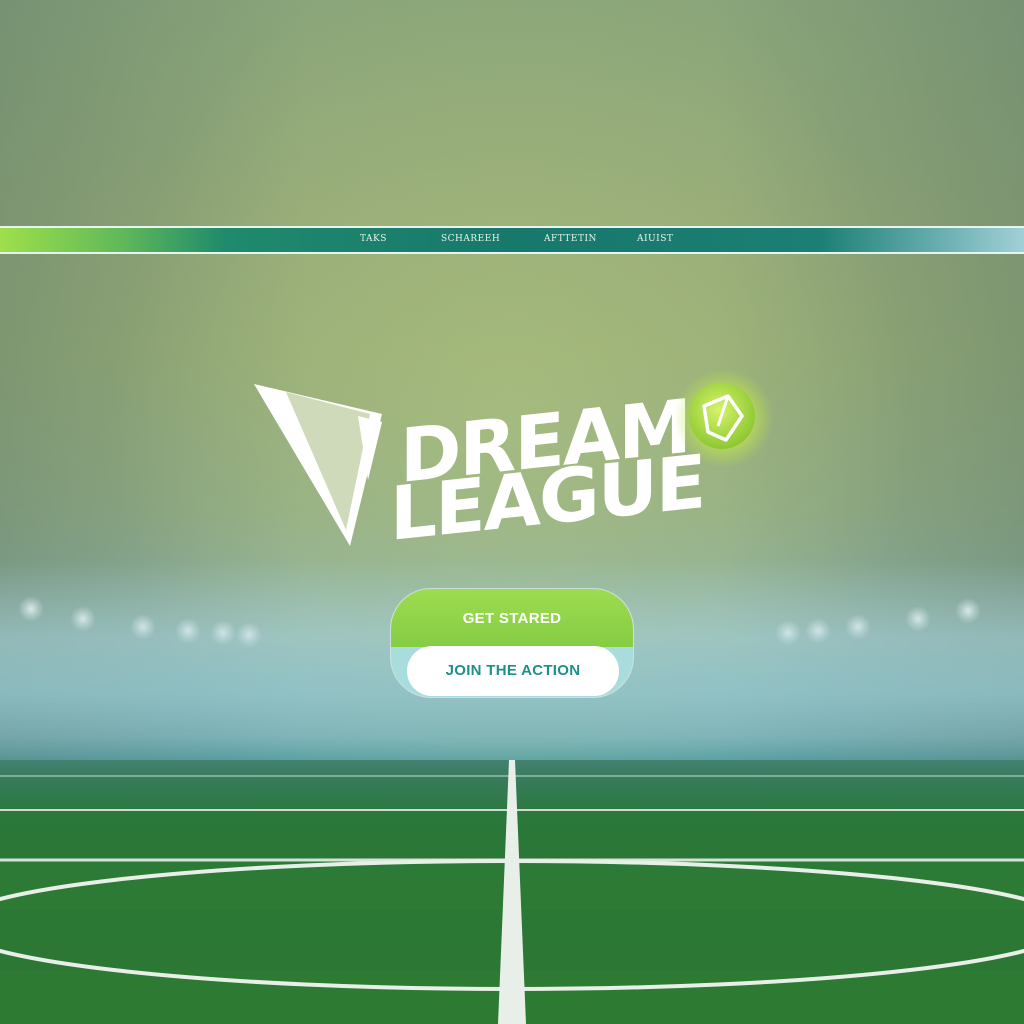 This screenshot has width=1024, height=1024. Describe the element at coordinates (512, 618) in the screenshot. I see `get-started-button: GET STARED` at that location.